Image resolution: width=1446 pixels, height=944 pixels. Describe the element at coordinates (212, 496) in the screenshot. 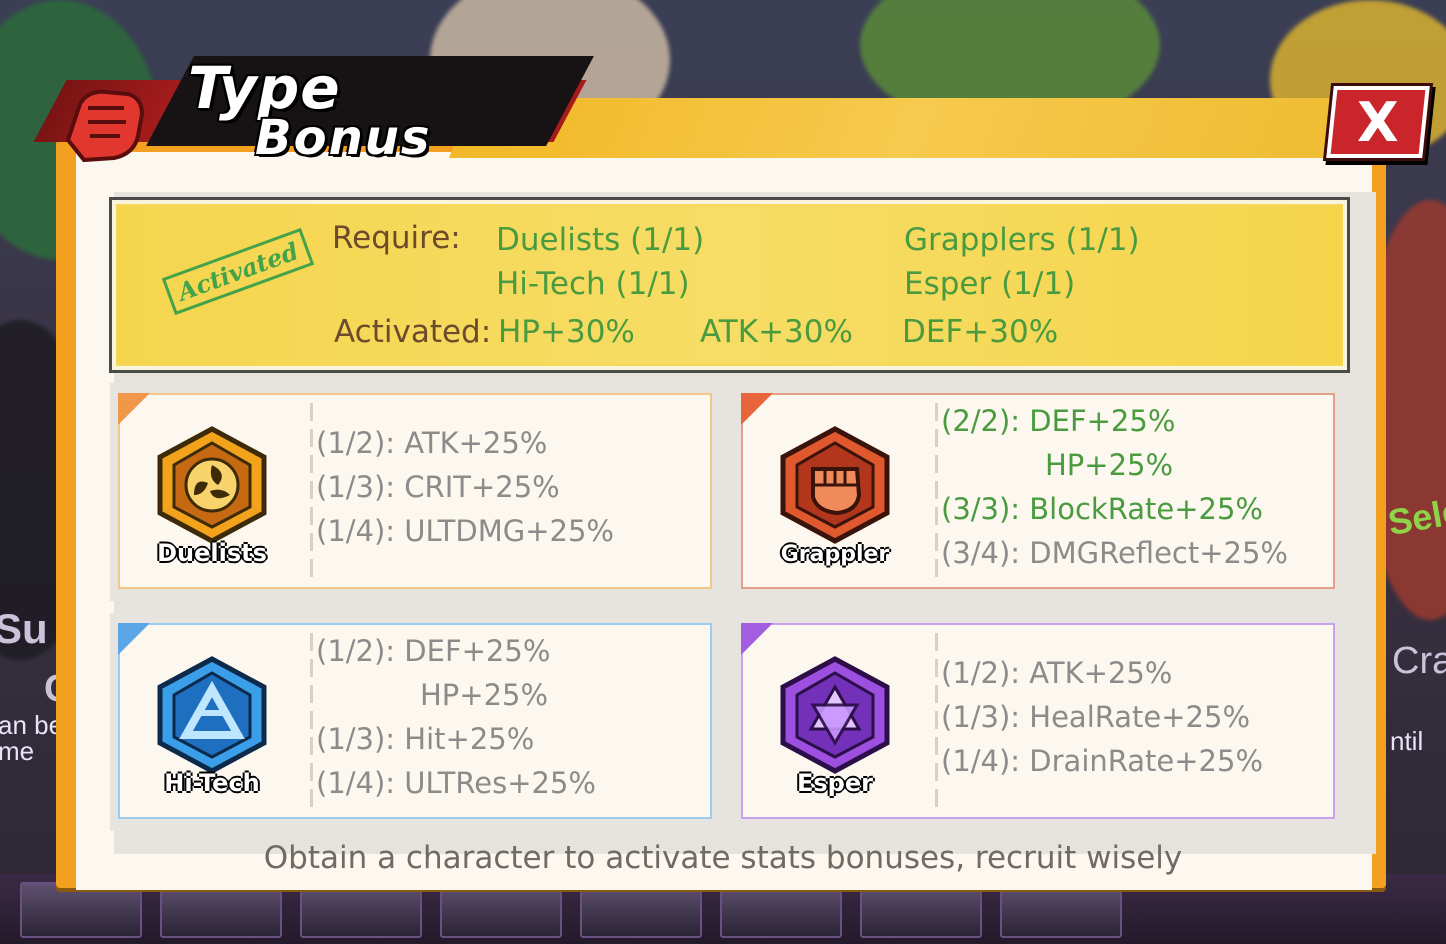

I see `duelists-badge-icon: Duelists` at that location.